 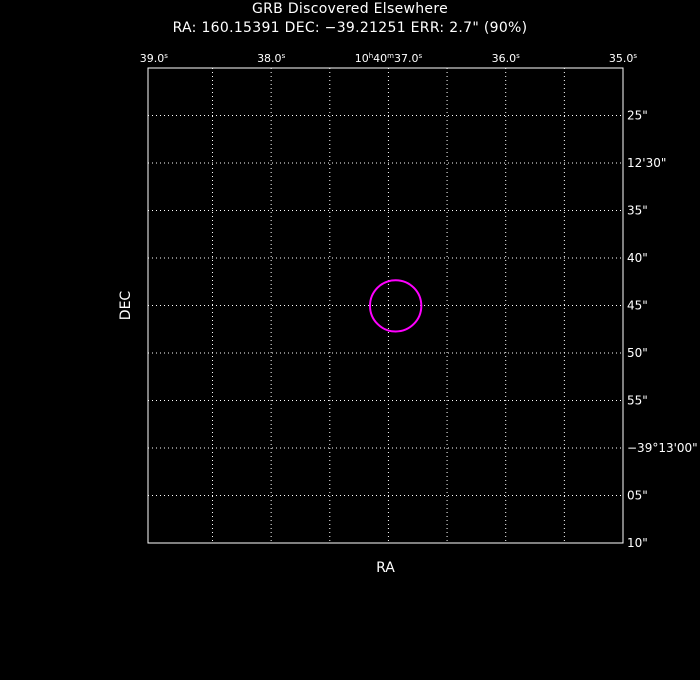 I want to click on x-tick-labels: 39.0s 38.0s 10h40m37.0s 36.0s 35.0s, so click(x=389, y=58).